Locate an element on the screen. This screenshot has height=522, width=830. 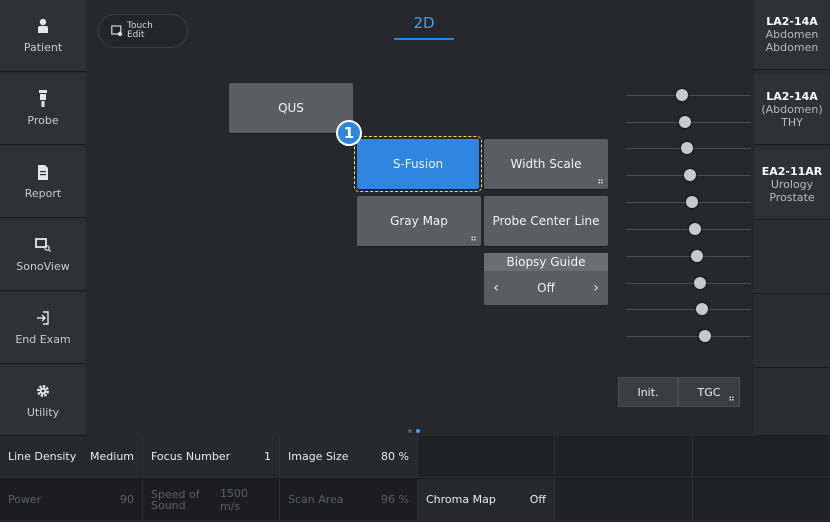
param-value: 96 % is located at coordinates (395, 499).